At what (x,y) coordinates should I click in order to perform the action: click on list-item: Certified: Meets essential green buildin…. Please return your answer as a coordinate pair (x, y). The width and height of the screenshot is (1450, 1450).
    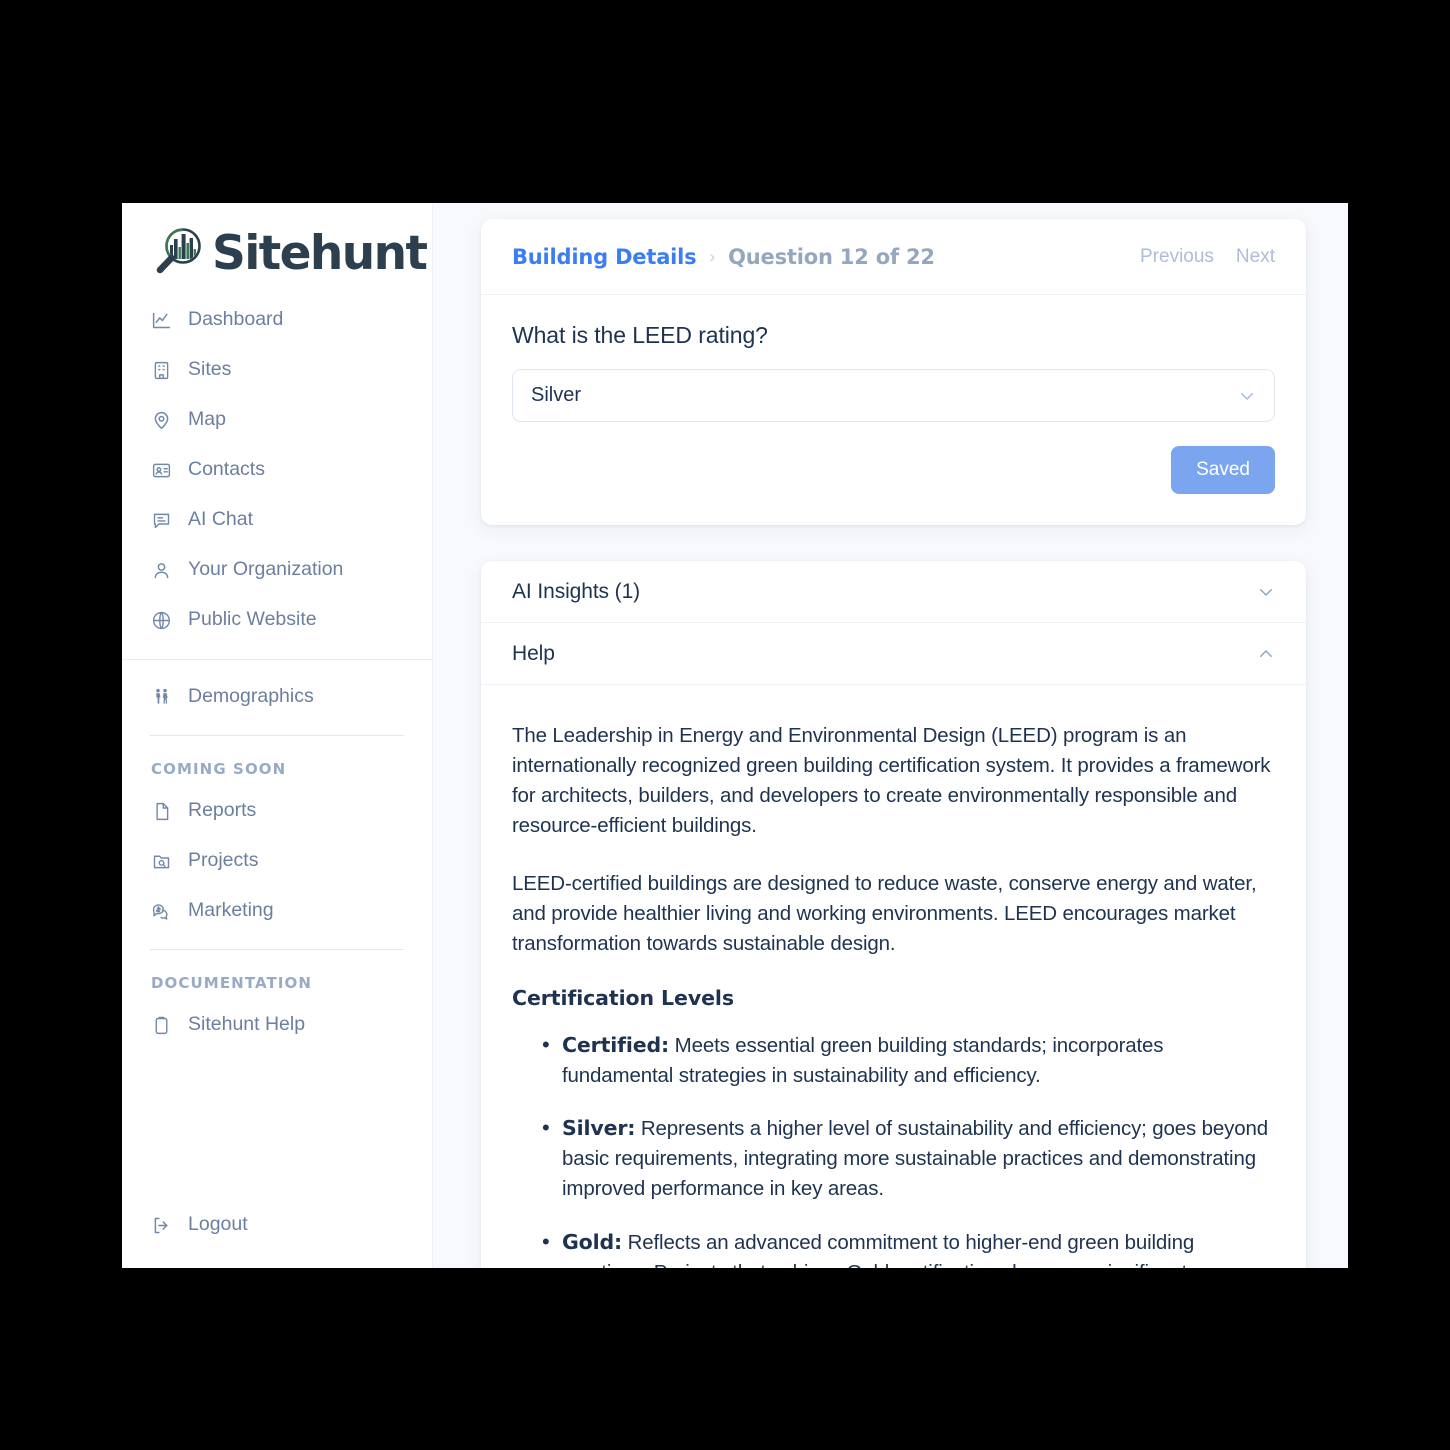
    Looking at the image, I should click on (893, 1060).